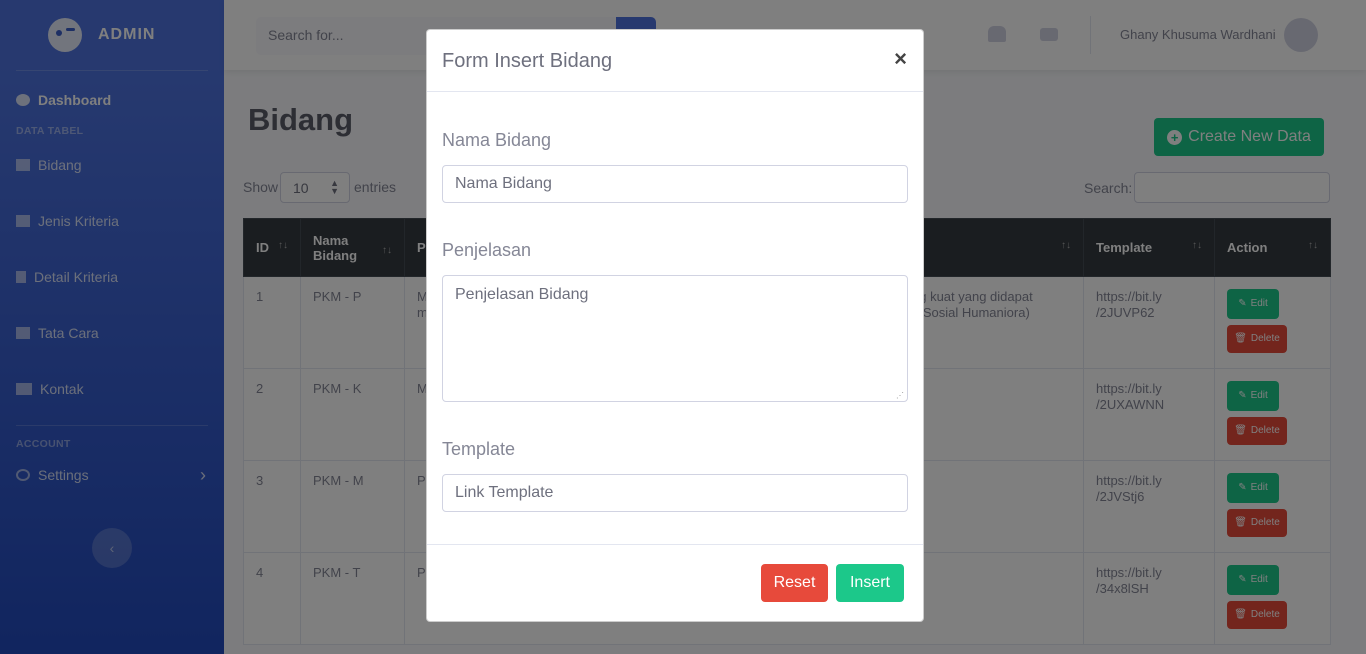 This screenshot has height=654, width=1366. Describe the element at coordinates (479, 449) in the screenshot. I see `template-label: Template` at that location.